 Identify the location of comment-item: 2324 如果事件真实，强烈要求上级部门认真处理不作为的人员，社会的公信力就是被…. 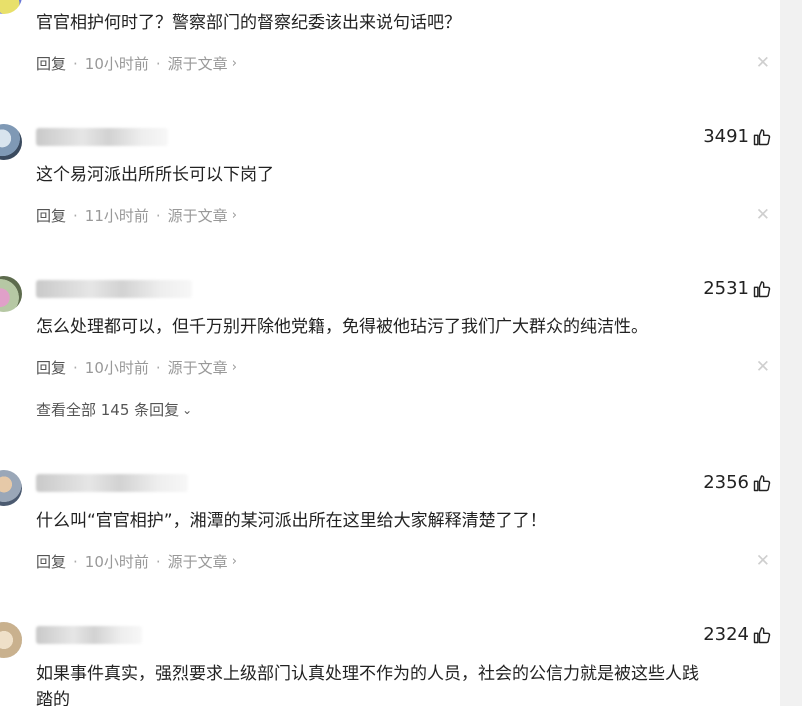
(390, 663).